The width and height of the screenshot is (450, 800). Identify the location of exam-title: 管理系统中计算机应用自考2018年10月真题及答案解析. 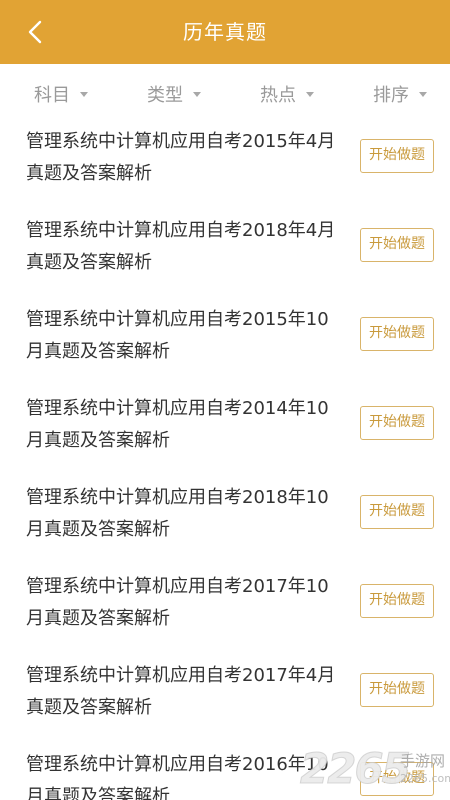
(177, 513).